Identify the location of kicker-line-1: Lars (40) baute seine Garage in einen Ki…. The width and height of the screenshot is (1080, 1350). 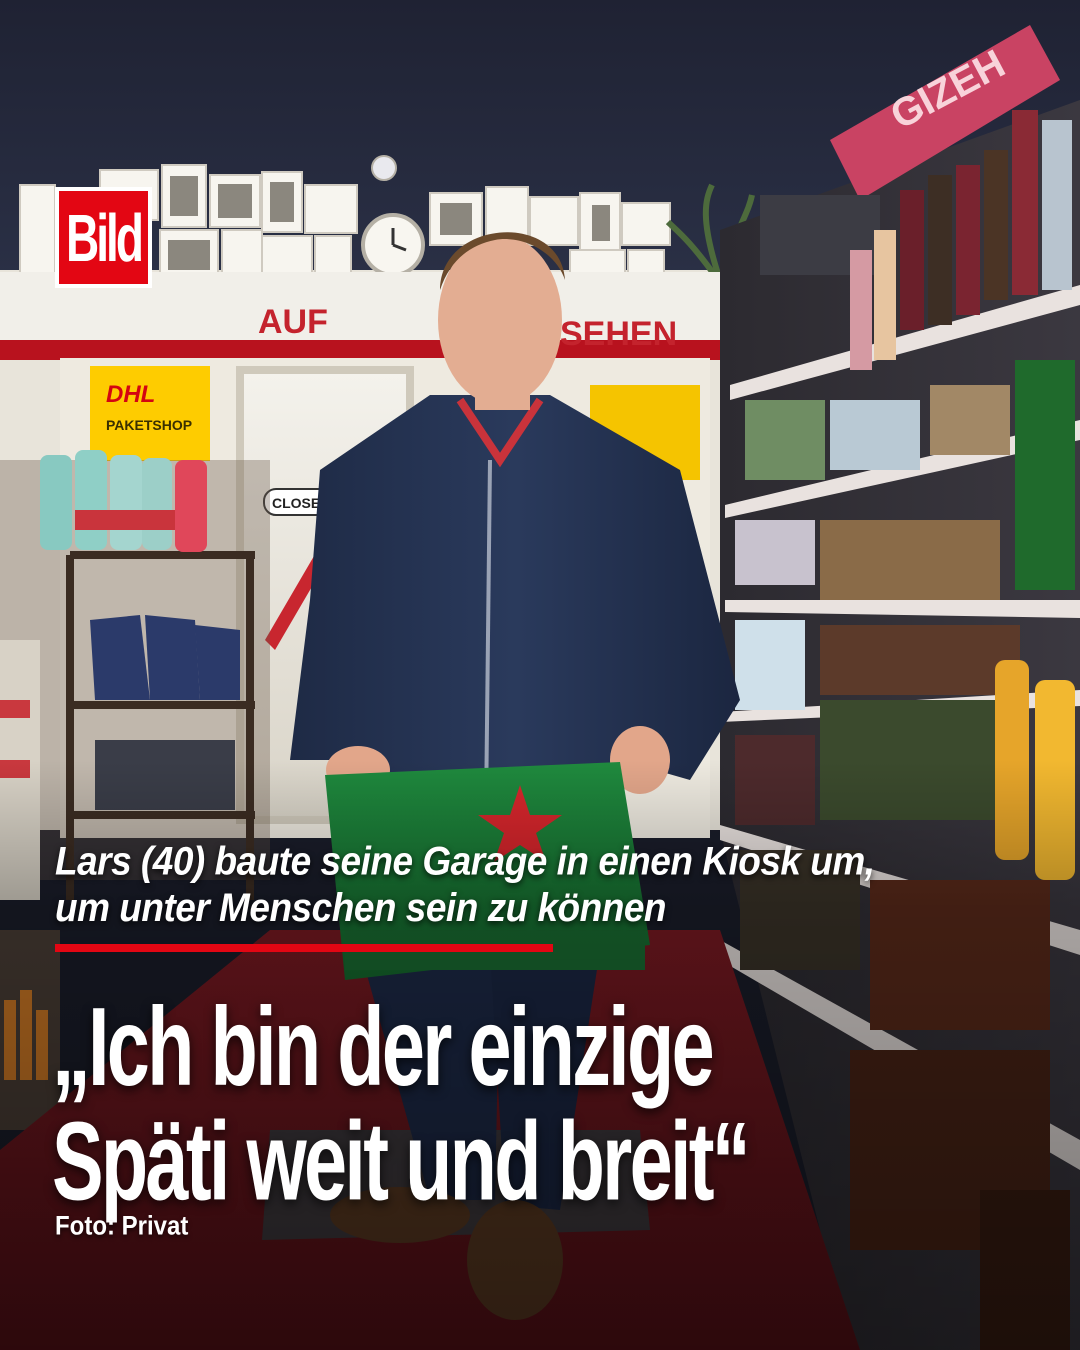
(465, 861).